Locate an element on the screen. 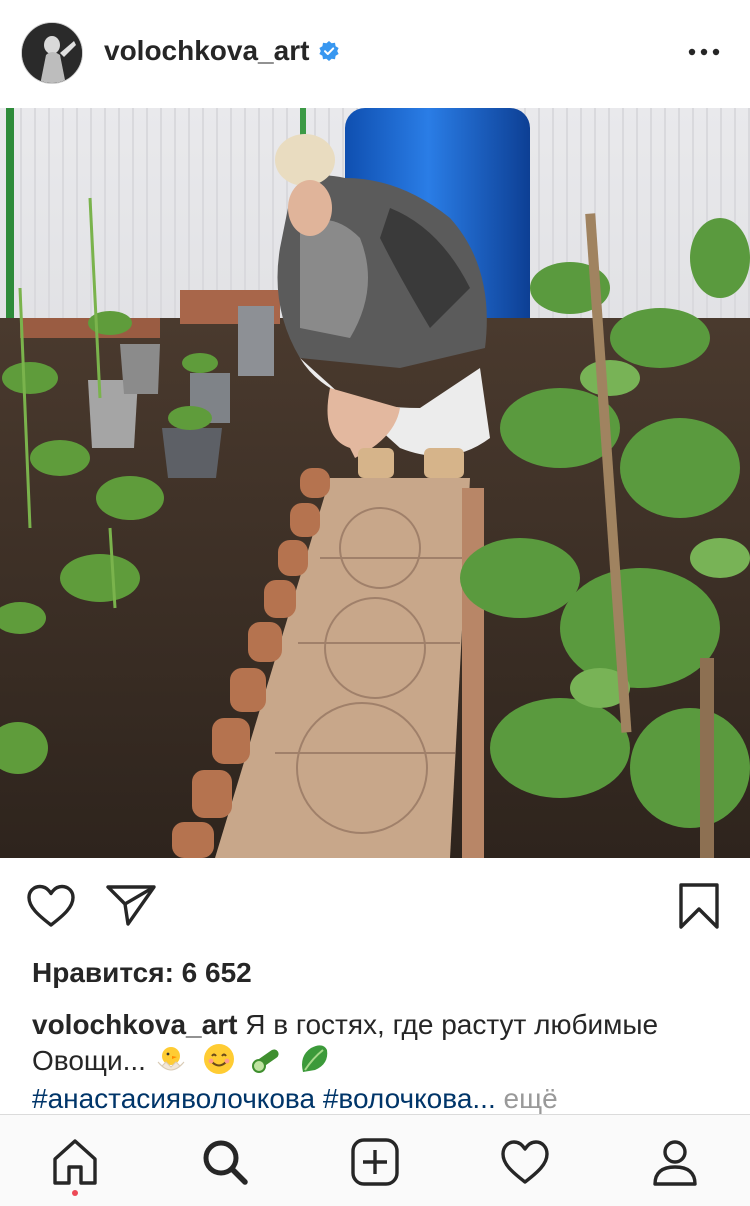 This screenshot has width=750, height=1206. caption-more-link: ещё is located at coordinates (531, 1098).